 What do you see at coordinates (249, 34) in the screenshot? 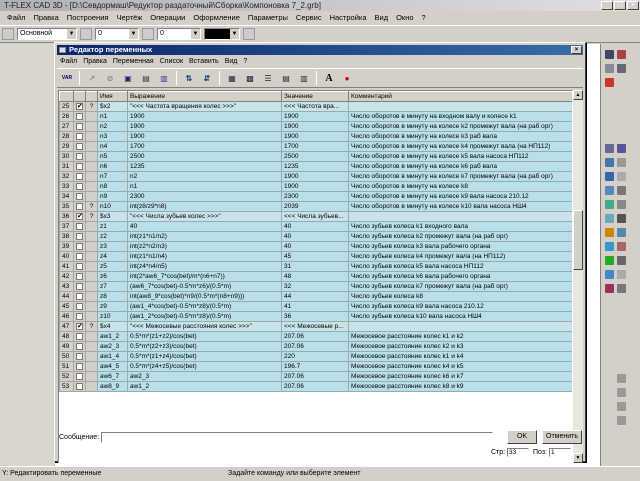
I see `line-type-icon` at bounding box center [249, 34].